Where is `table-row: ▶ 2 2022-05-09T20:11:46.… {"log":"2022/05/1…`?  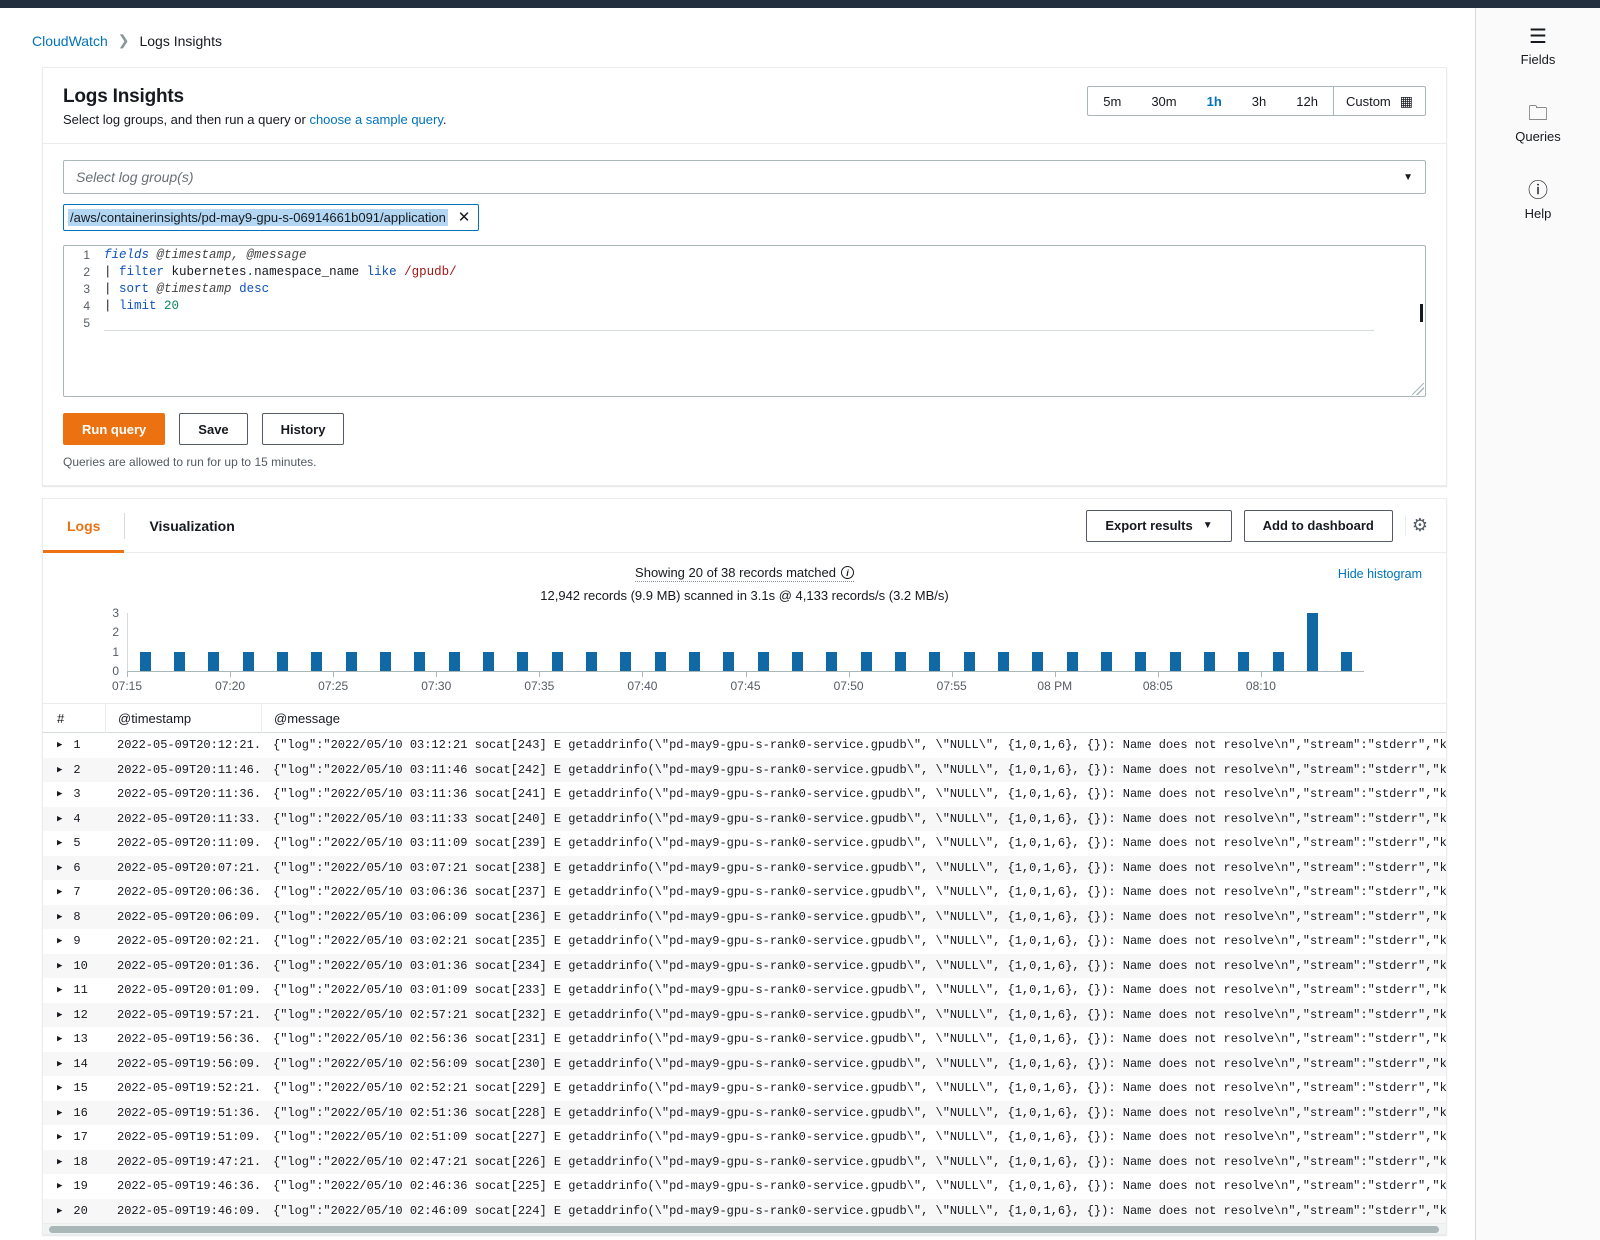
table-row: ▶ 2 2022-05-09T20:11:46.… {"log":"2022/05/1… is located at coordinates (744, 769).